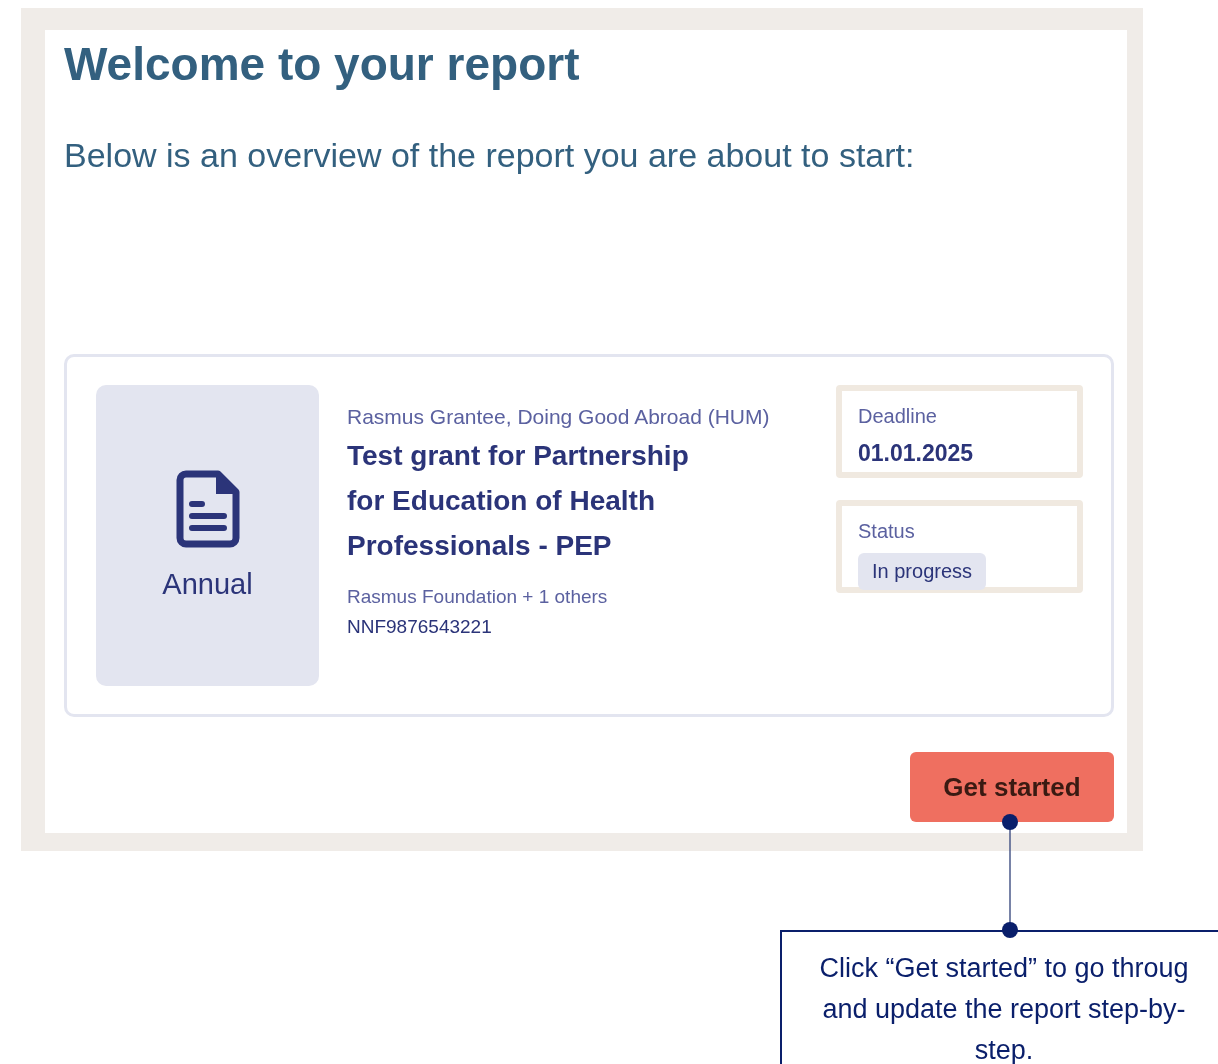 The width and height of the screenshot is (1218, 1064). What do you see at coordinates (922, 571) in the screenshot?
I see `status-badge: In progress` at bounding box center [922, 571].